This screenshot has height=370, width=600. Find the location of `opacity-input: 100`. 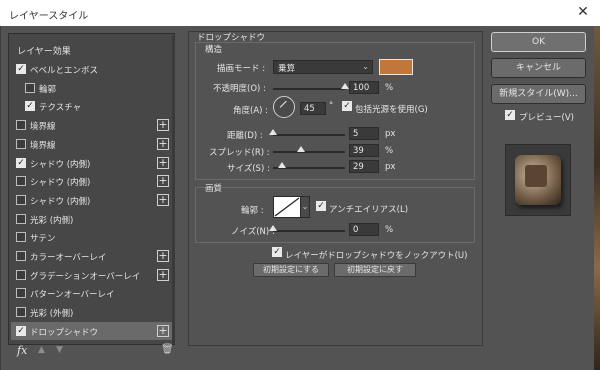

opacity-input: 100 is located at coordinates (364, 87).